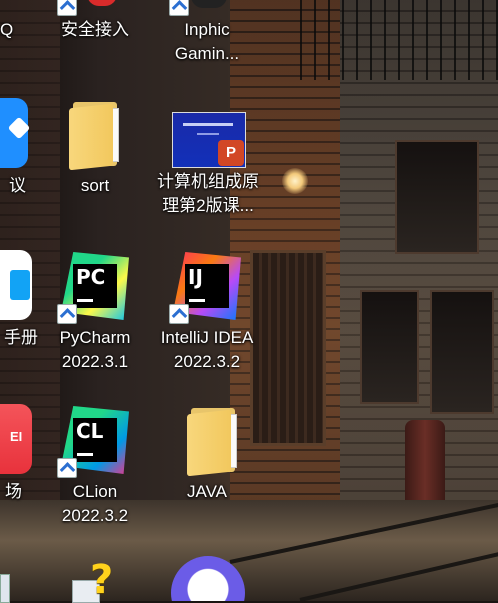 The width and height of the screenshot is (498, 603). I want to click on desktop-icon-meeting: 议, so click(25, 147).